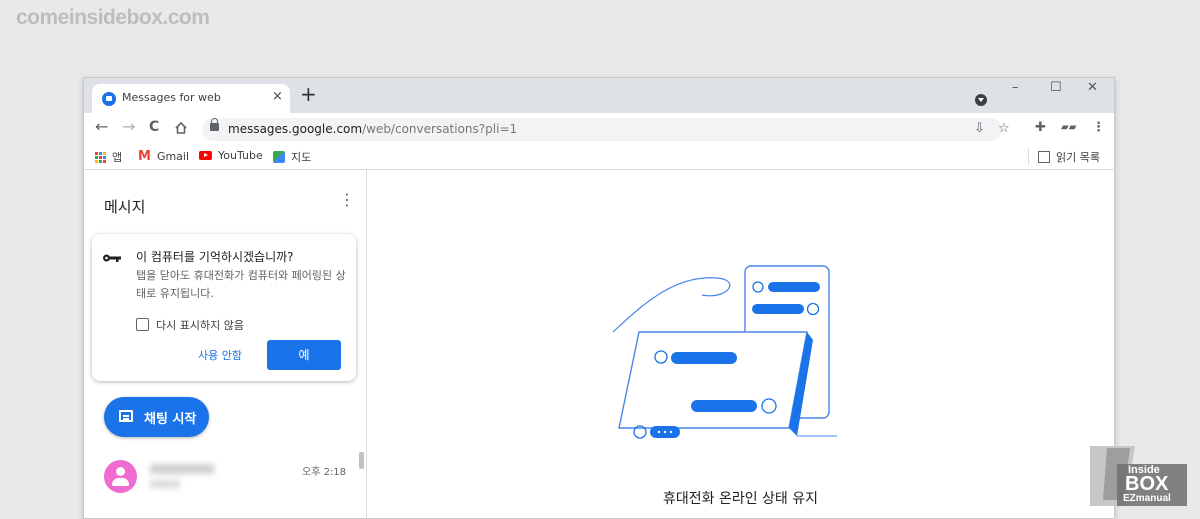 This screenshot has height=519, width=1200. What do you see at coordinates (599, 95) in the screenshot?
I see `tab-strip: Messages for web × + – ☐ ✕` at bounding box center [599, 95].